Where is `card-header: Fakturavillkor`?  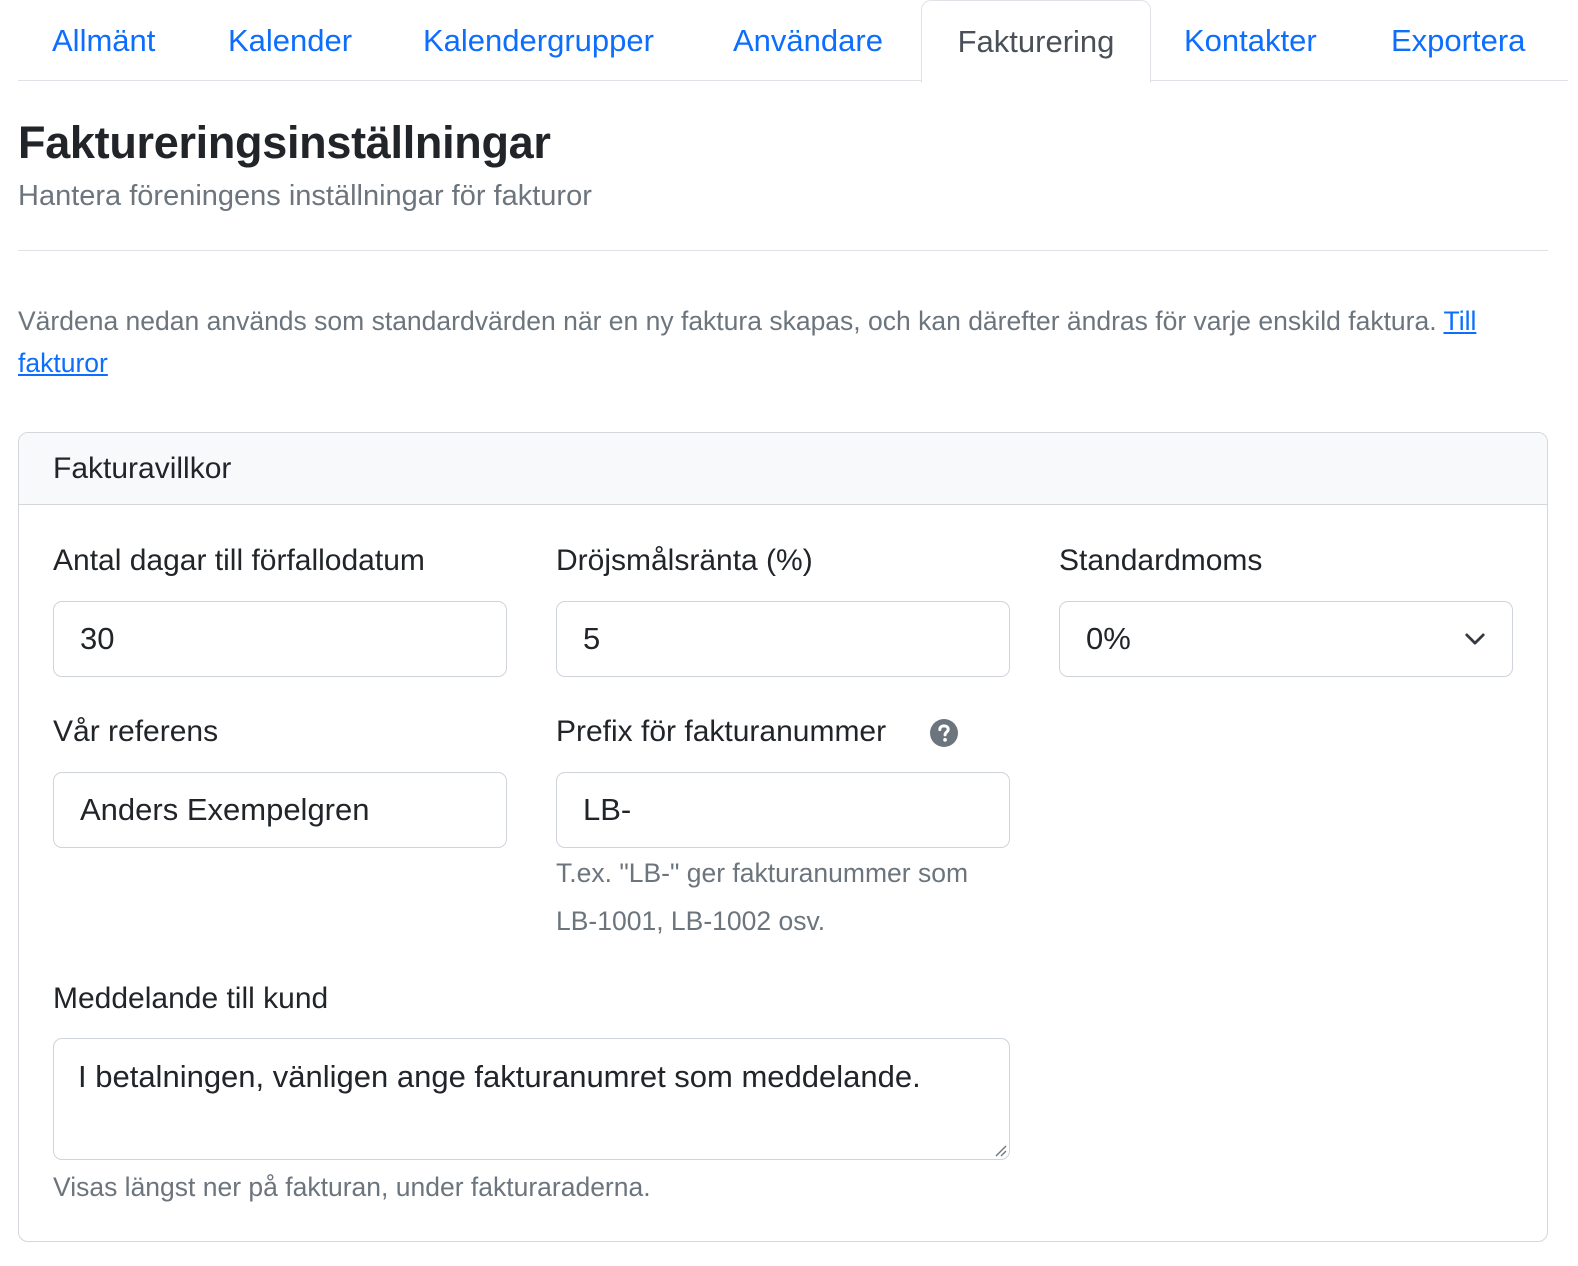
card-header: Fakturavillkor is located at coordinates (783, 469).